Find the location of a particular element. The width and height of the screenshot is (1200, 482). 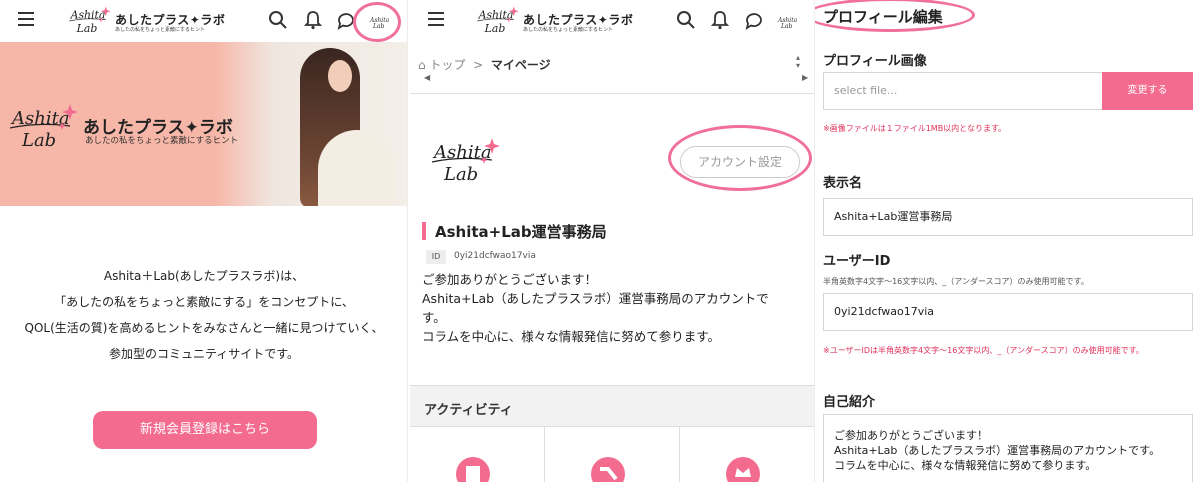

reply-icon is located at coordinates (608, 469).